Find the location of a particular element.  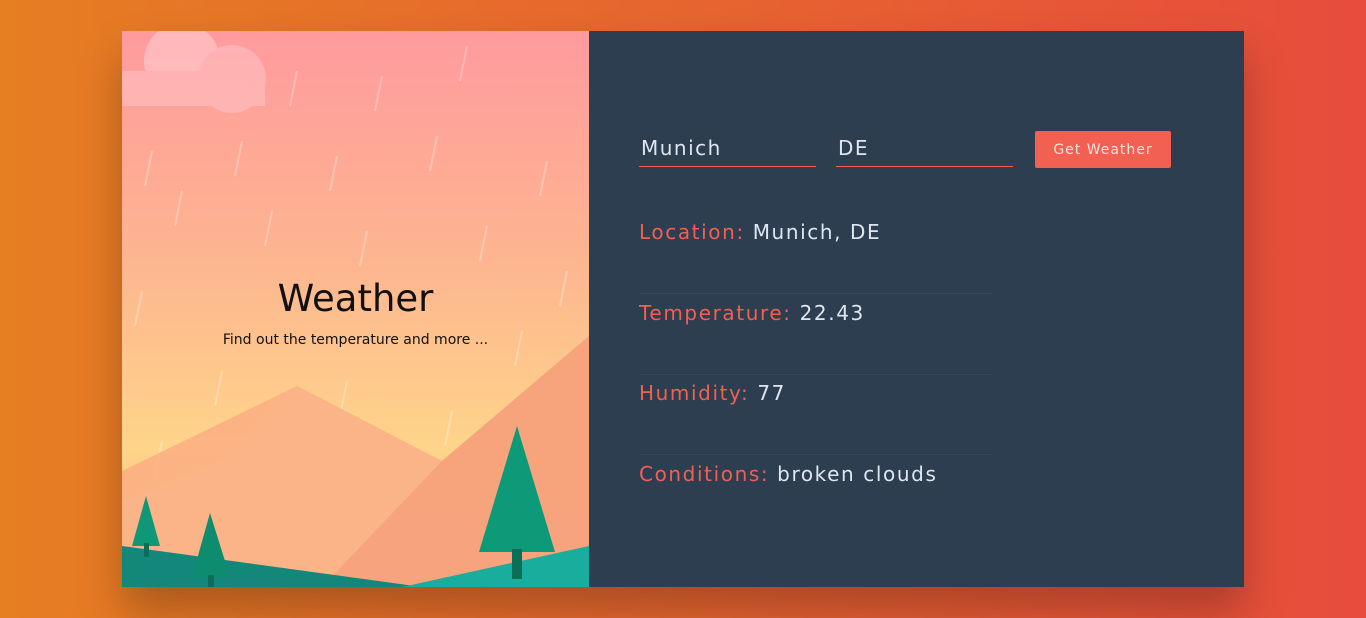

result-label: Temperature: is located at coordinates (715, 313).